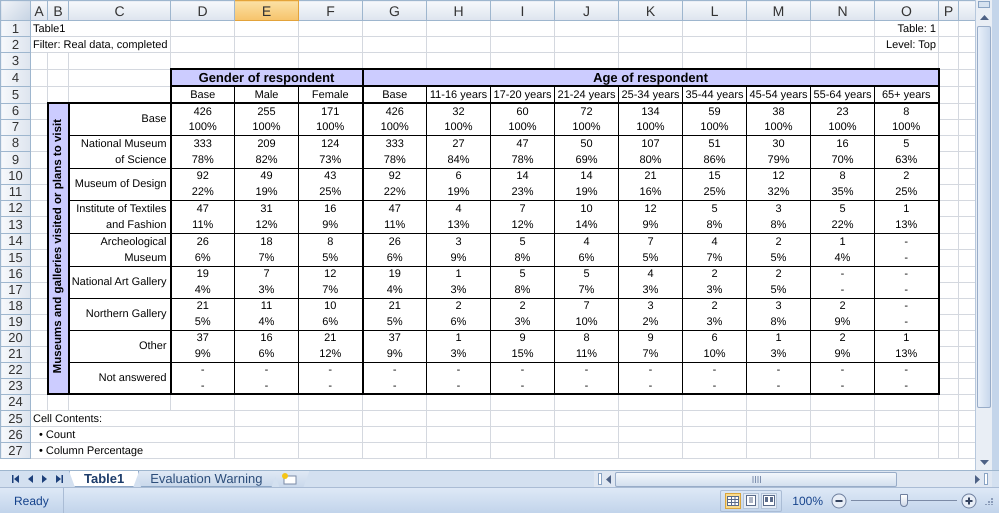  What do you see at coordinates (330, 10) in the screenshot?
I see `column-header: F` at bounding box center [330, 10].